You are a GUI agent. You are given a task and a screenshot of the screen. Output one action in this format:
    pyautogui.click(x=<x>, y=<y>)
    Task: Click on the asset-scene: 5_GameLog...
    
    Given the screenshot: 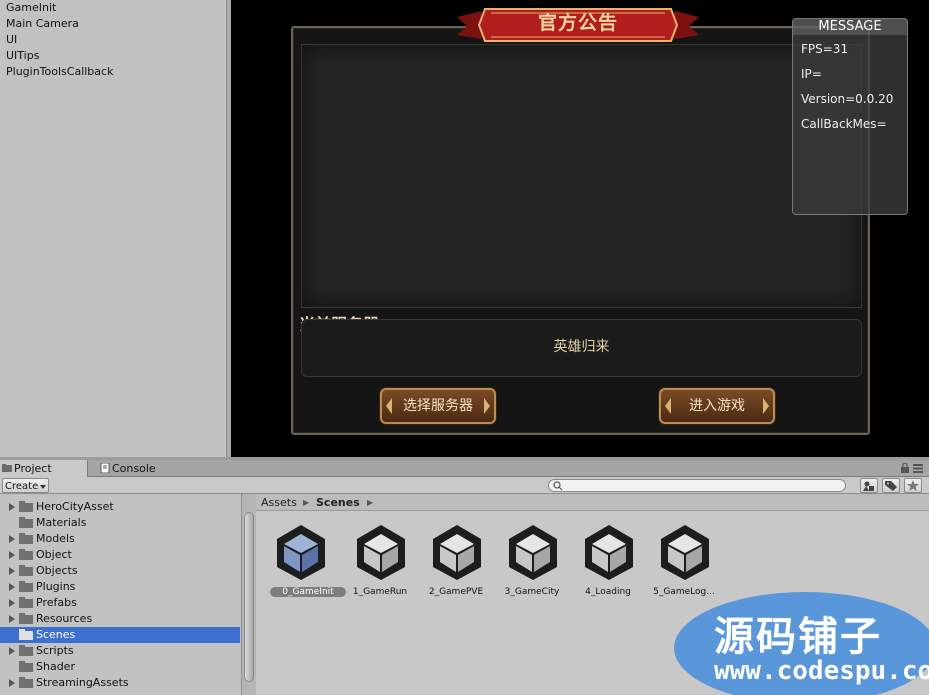 What is the action you would take?
    pyautogui.click(x=684, y=567)
    